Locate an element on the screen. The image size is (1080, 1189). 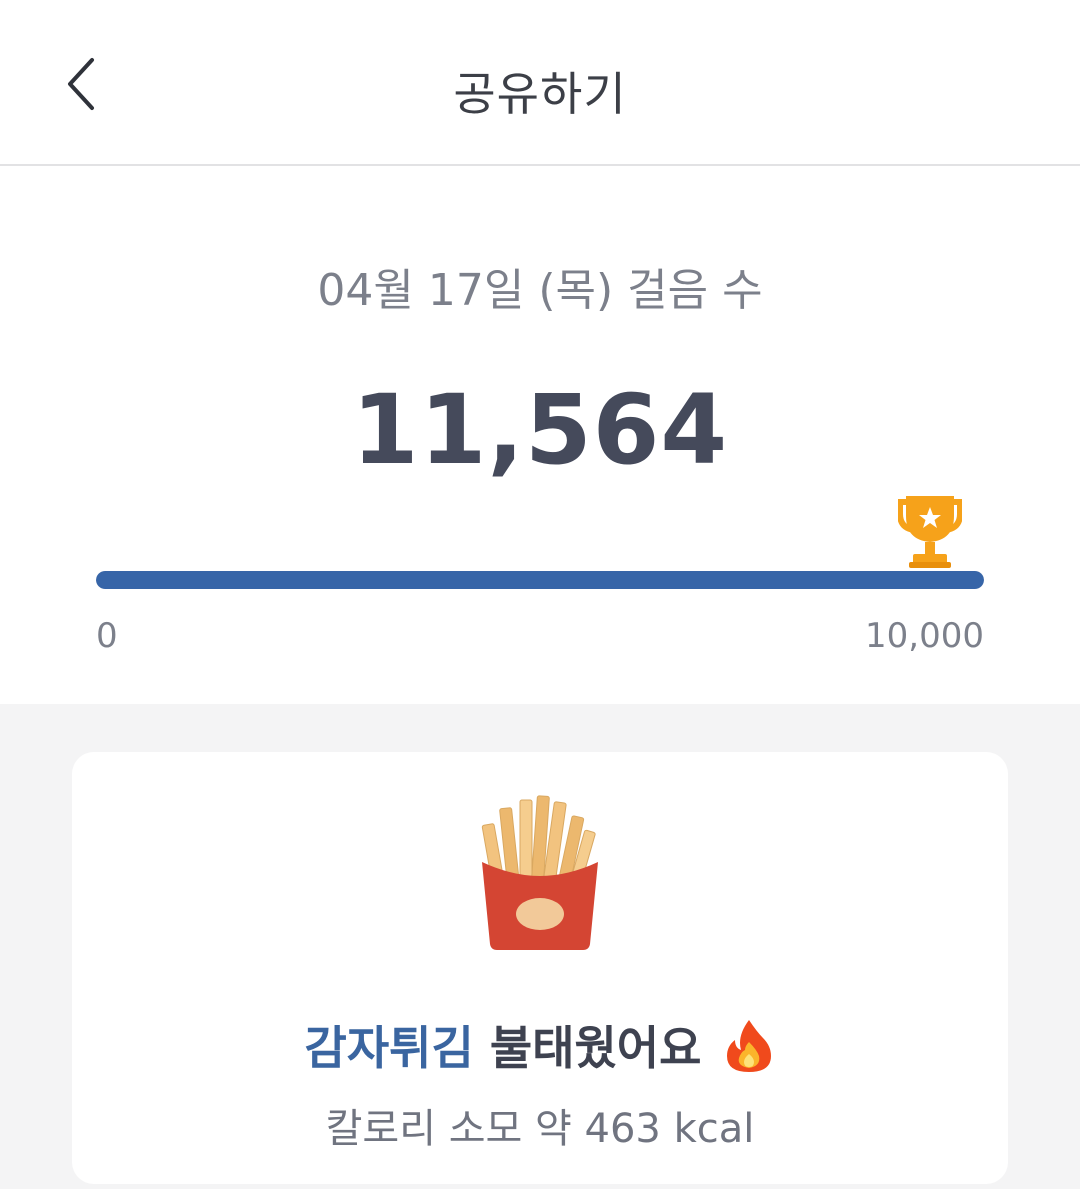
step-progress-bar is located at coordinates (540, 580).